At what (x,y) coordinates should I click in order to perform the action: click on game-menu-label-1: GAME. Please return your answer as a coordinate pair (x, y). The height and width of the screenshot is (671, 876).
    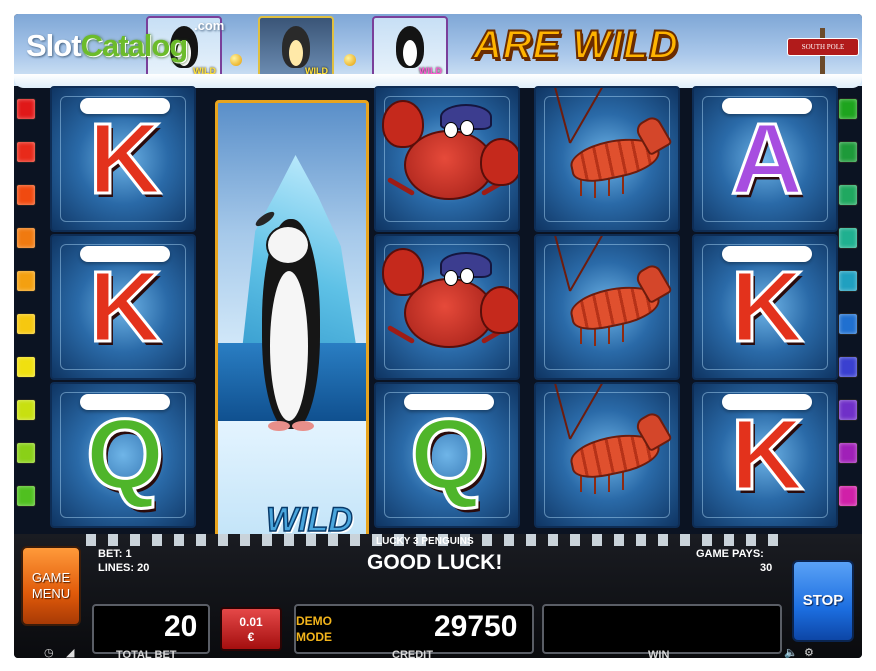
    Looking at the image, I should click on (51, 577).